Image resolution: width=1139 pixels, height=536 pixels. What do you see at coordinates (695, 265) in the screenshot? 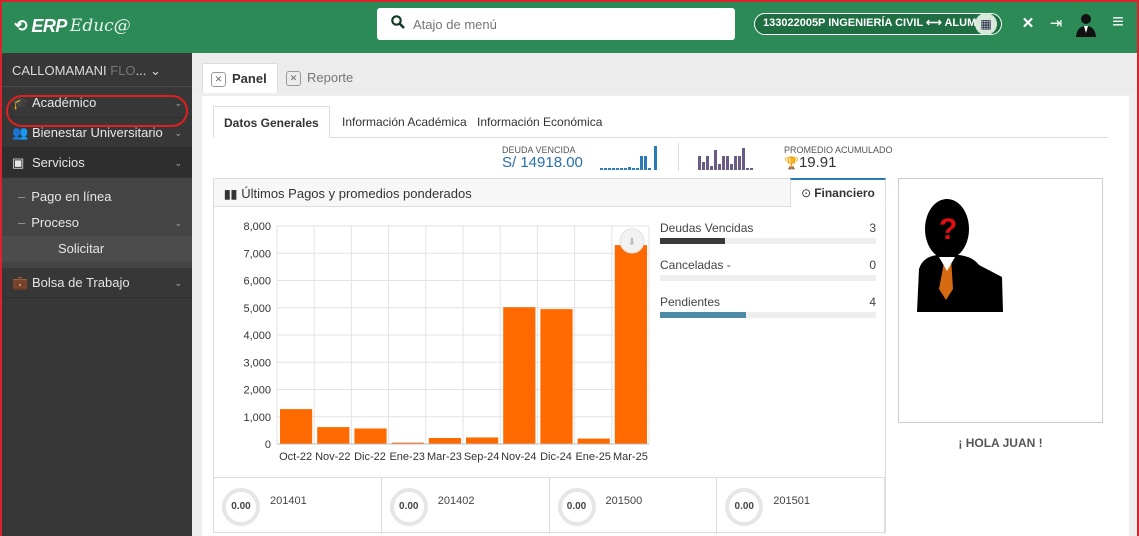
I see `stat-label: Canceladas -` at bounding box center [695, 265].